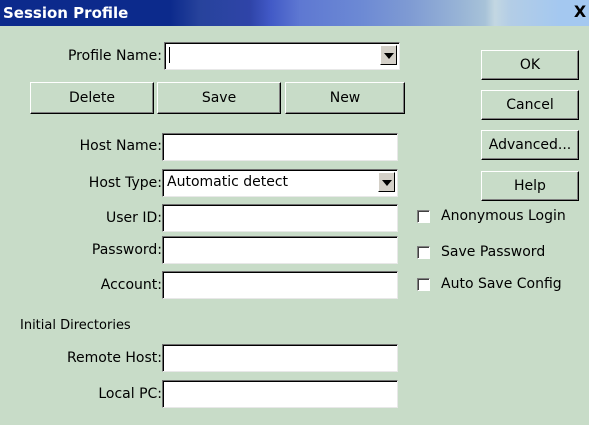  I want to click on new-button-label: New, so click(345, 98).